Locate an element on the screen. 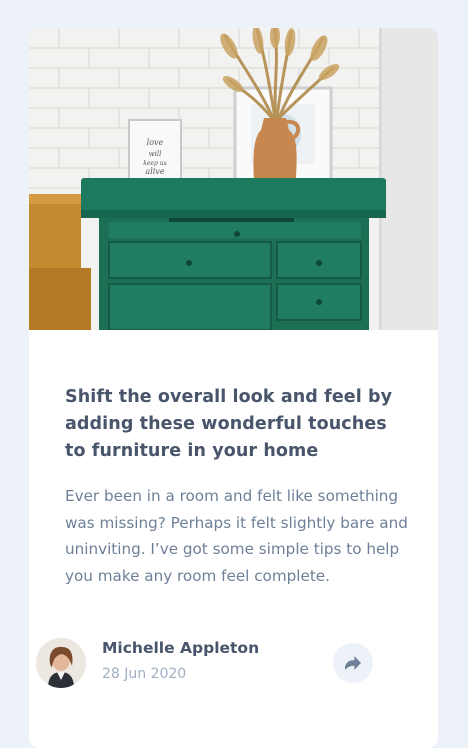 This screenshot has width=468, height=748. svg-text: will is located at coordinates (155, 154).